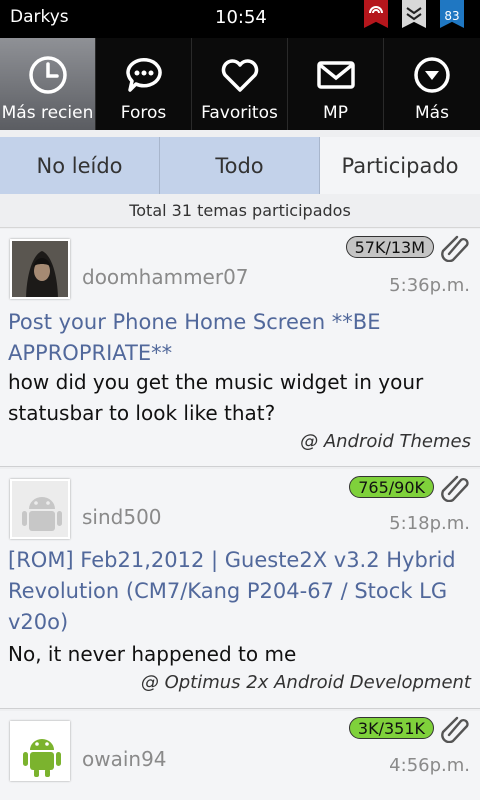 The width and height of the screenshot is (480, 800). Describe the element at coordinates (335, 75) in the screenshot. I see `envelope-icon` at that location.